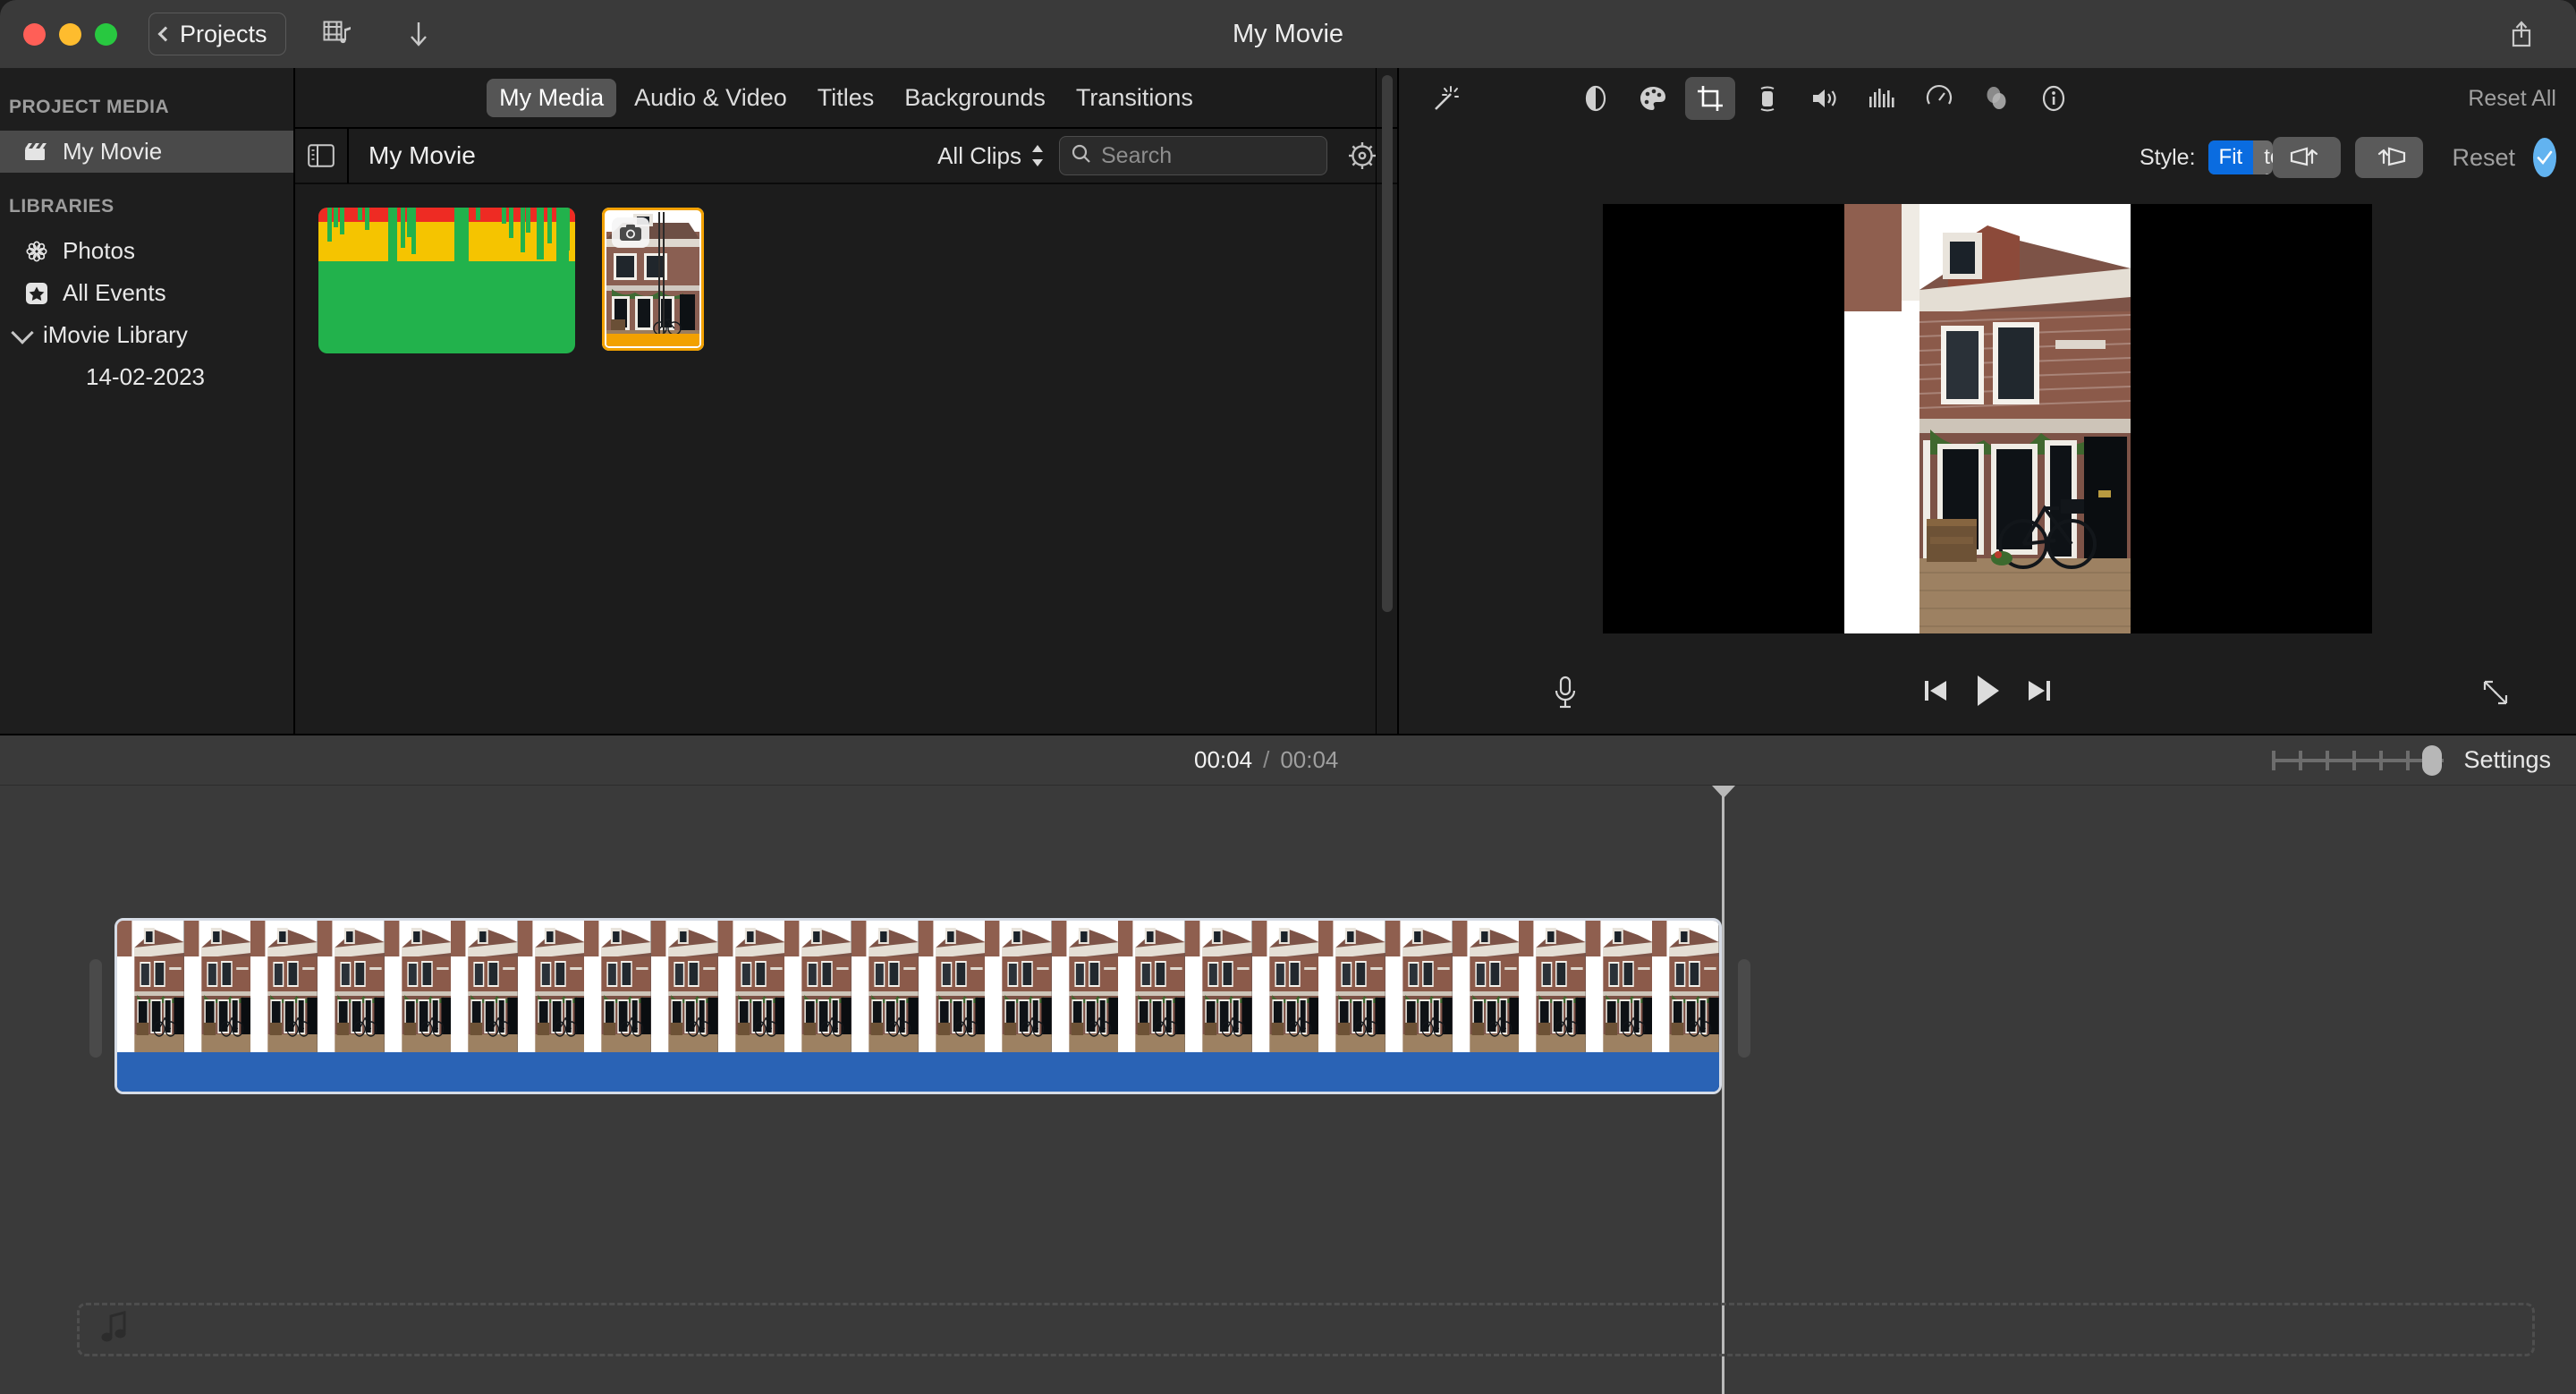  Describe the element at coordinates (1134, 98) in the screenshot. I see `tab-transitions: Transitions` at that location.